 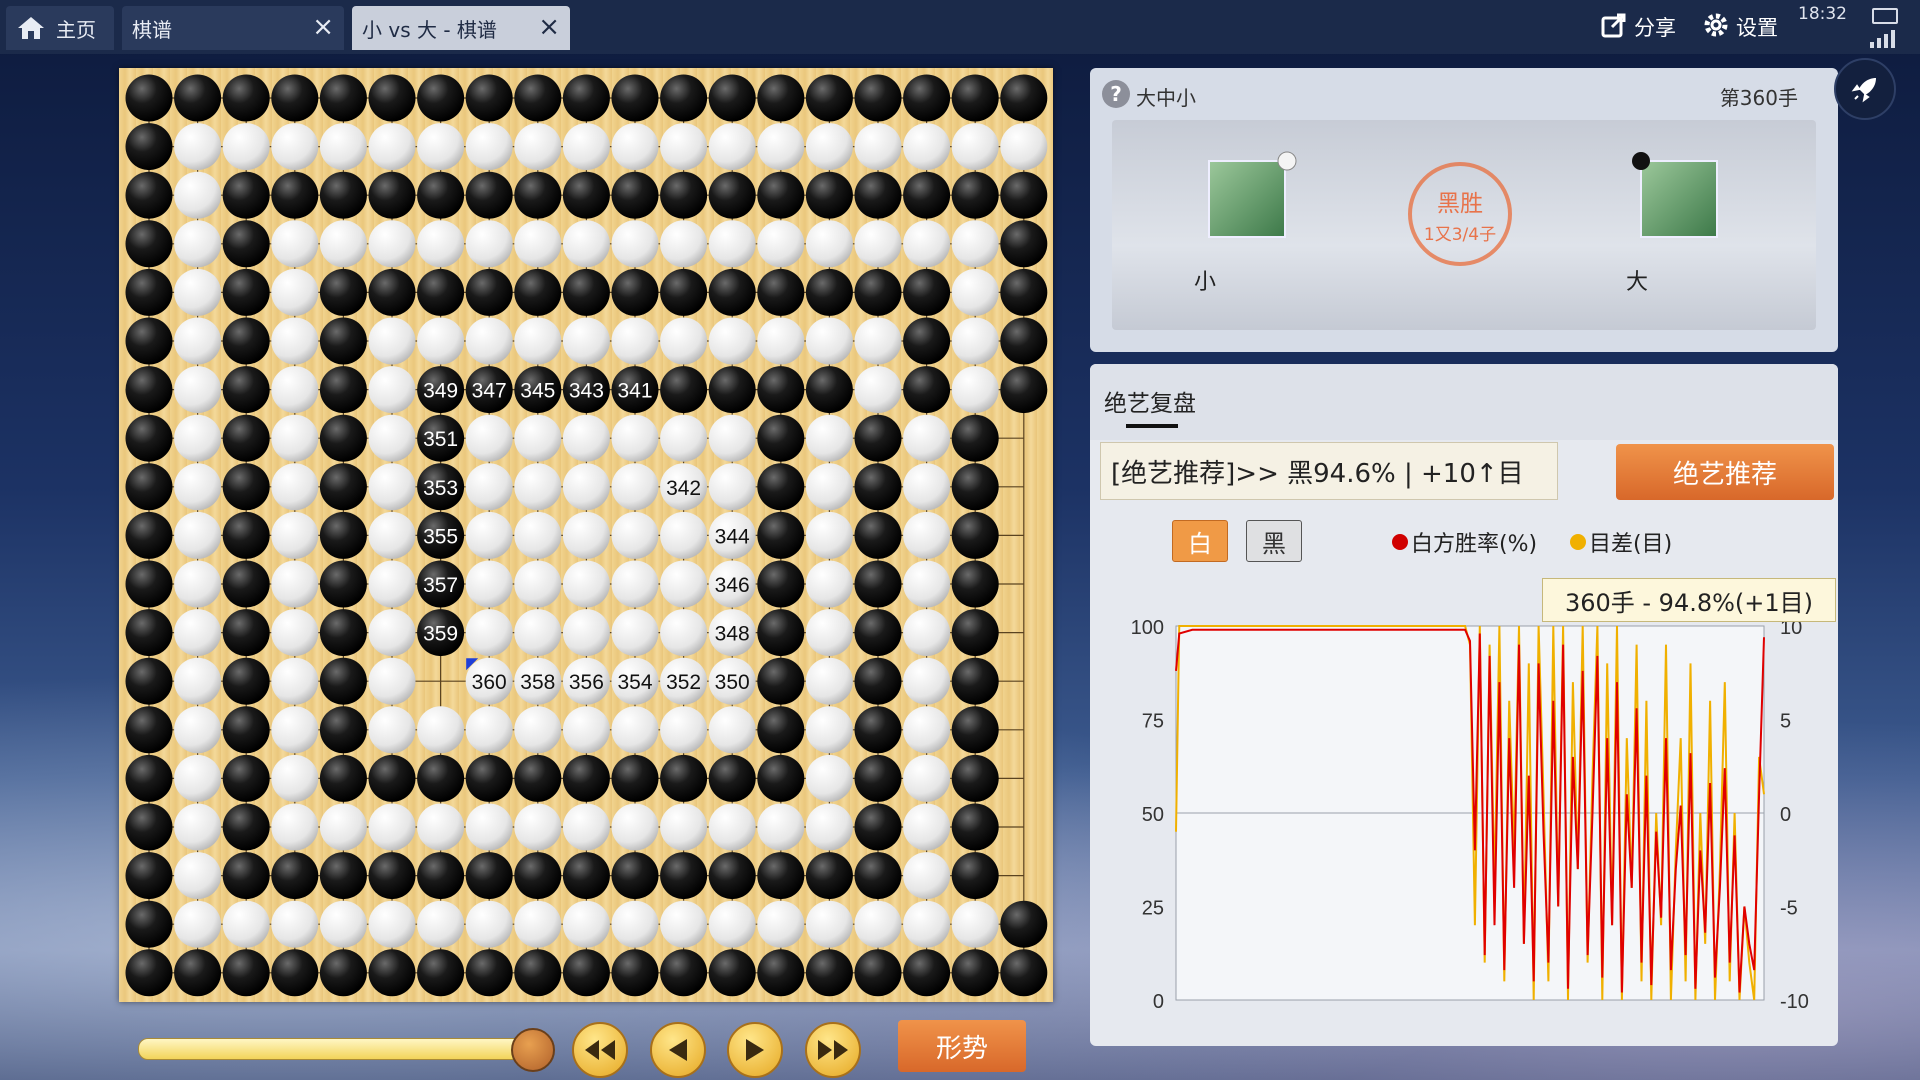 I want to click on move-slider-handle, so click(x=533, y=1050).